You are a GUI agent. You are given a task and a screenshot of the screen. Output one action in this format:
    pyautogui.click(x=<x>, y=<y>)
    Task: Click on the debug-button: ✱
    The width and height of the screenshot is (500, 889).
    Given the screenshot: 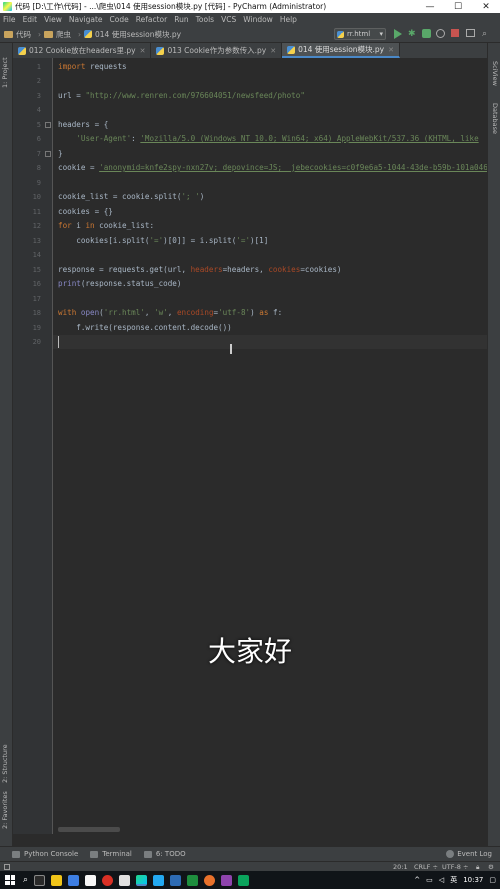 What is the action you would take?
    pyautogui.click(x=413, y=34)
    